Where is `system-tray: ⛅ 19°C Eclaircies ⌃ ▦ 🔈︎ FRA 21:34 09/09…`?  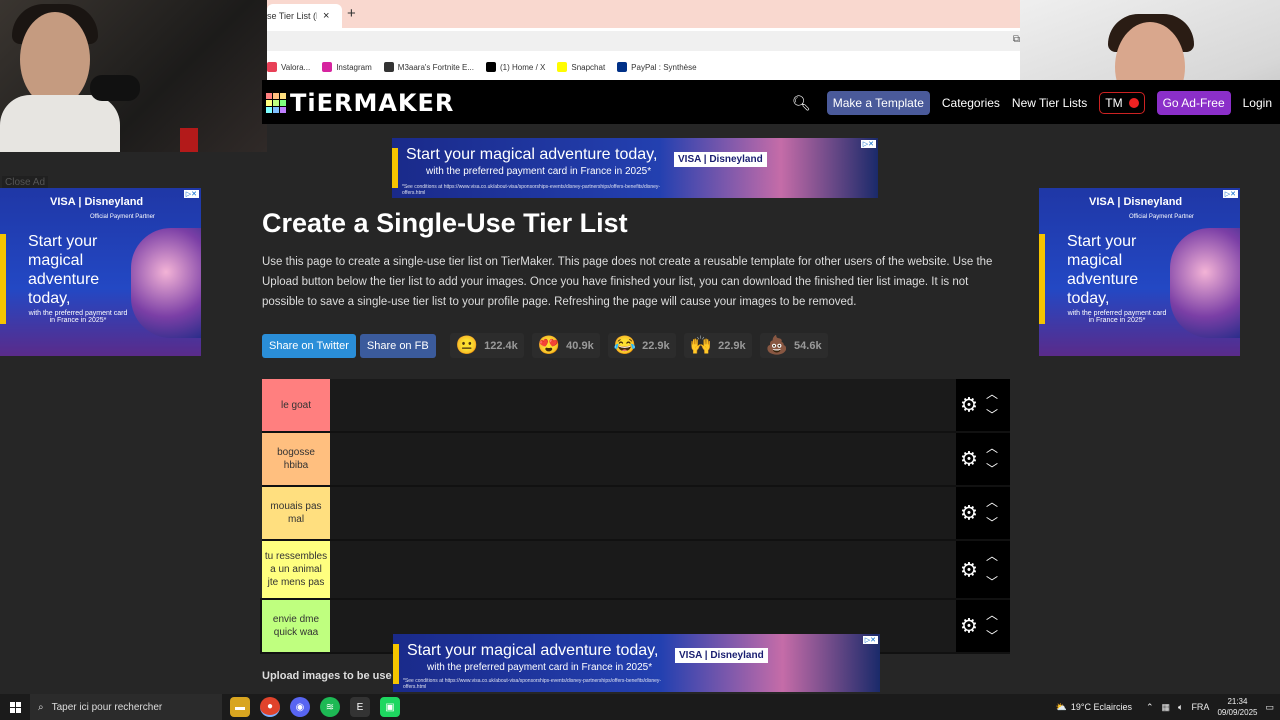
system-tray: ⛅ 19°C Eclaircies ⌃ ▦ 🔈︎ FRA 21:34 09/09… is located at coordinates (1168, 707).